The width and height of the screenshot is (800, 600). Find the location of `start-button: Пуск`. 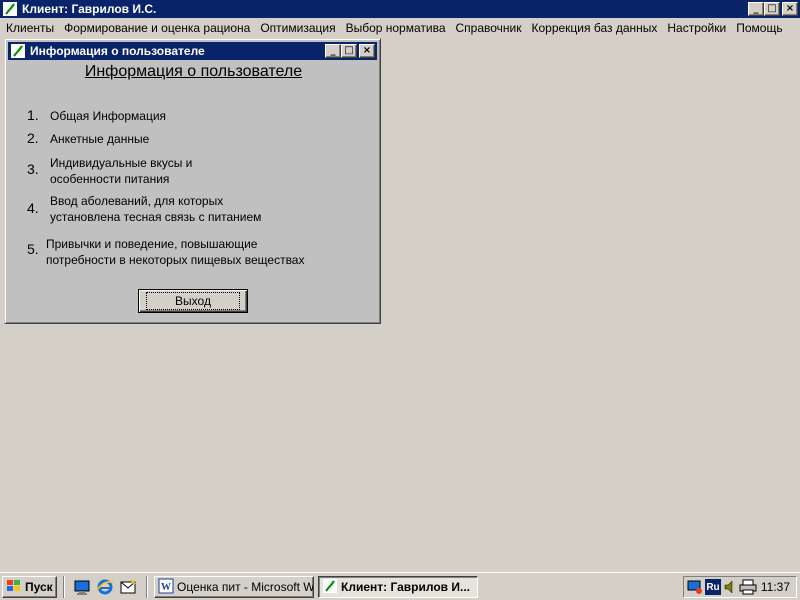

start-button: Пуск is located at coordinates (29, 587).